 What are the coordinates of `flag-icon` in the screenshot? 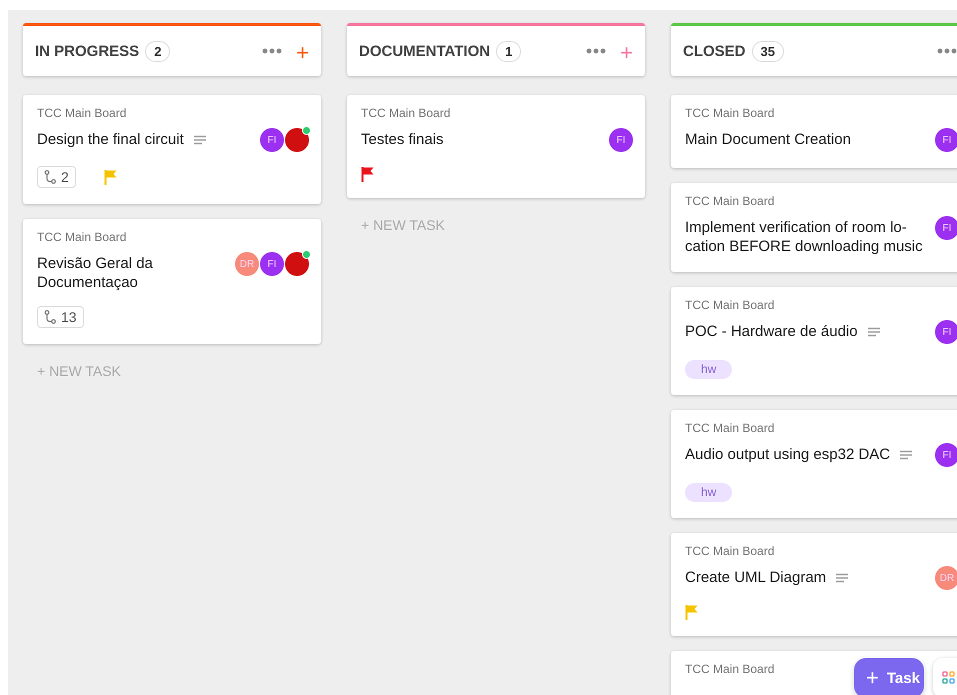 It's located at (368, 174).